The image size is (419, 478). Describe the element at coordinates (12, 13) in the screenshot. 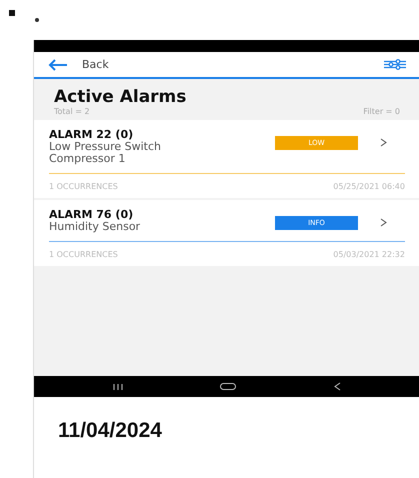

I see `bullet-icon` at that location.